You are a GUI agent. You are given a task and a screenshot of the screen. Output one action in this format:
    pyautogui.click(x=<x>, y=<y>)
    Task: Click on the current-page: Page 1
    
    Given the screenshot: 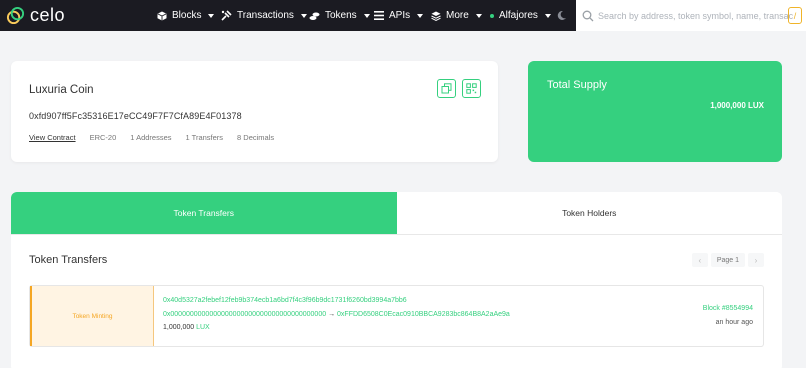 What is the action you would take?
    pyautogui.click(x=727, y=260)
    